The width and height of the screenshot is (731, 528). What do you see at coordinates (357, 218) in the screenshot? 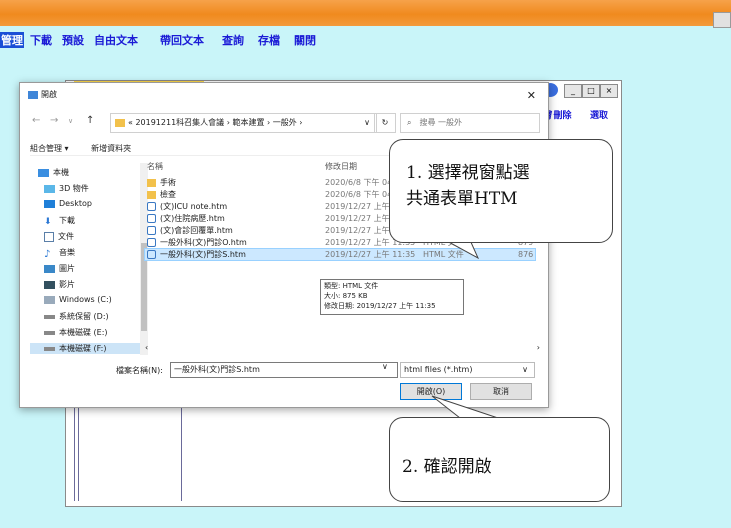
I see `file-date: 2019/12/27 上午` at bounding box center [357, 218].